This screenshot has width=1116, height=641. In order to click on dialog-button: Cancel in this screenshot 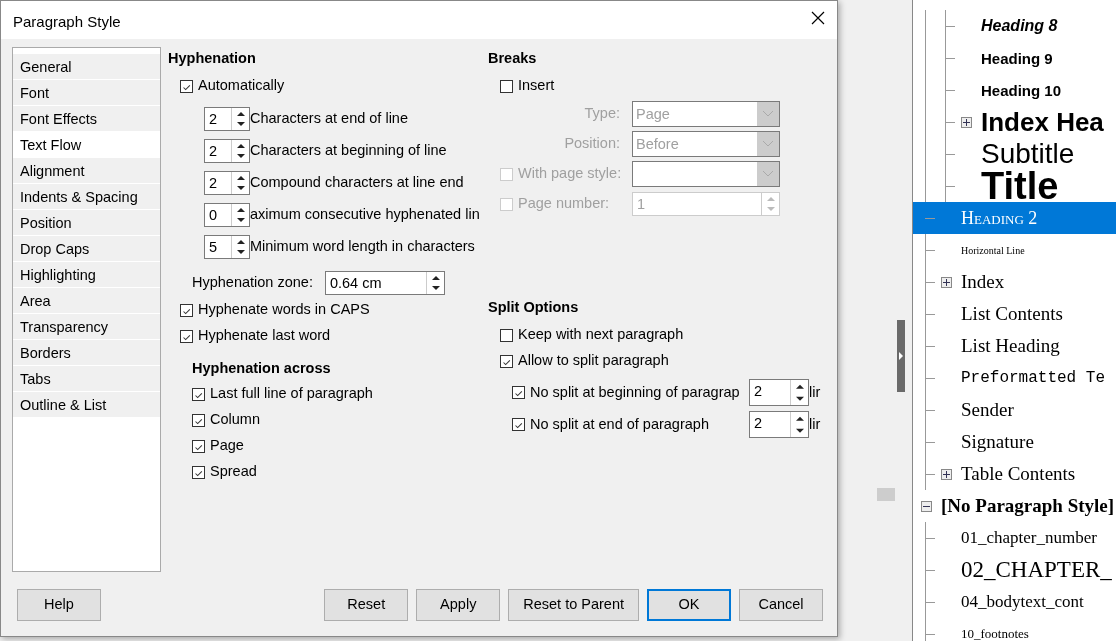, I will do `click(781, 605)`.